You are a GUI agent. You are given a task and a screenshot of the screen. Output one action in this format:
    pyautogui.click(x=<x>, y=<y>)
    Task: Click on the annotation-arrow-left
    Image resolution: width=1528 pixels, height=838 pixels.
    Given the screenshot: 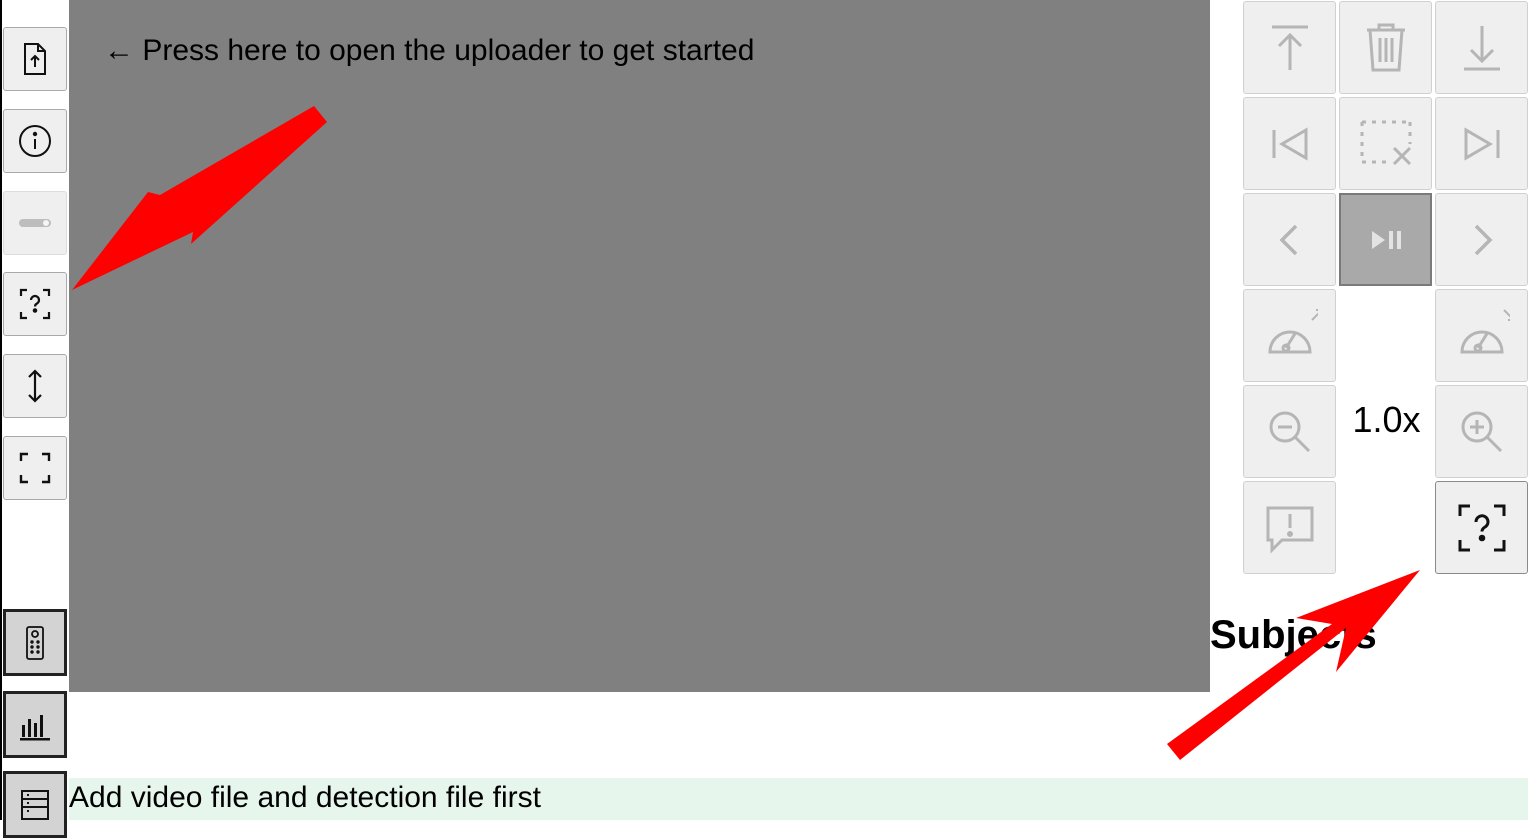 What is the action you would take?
    pyautogui.click(x=199, y=198)
    